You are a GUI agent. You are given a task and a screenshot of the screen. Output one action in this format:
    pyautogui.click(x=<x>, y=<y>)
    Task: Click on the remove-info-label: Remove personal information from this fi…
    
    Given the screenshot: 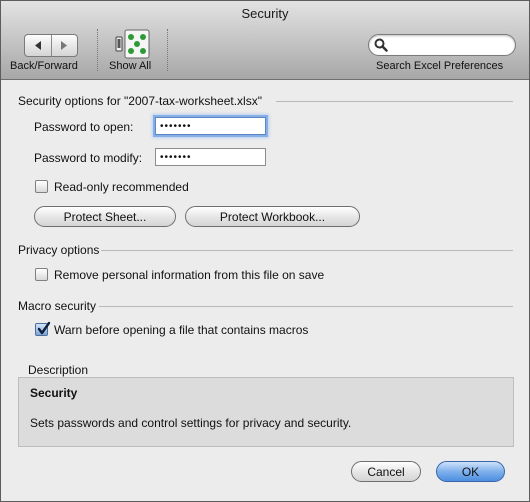 What is the action you would take?
    pyautogui.click(x=189, y=275)
    